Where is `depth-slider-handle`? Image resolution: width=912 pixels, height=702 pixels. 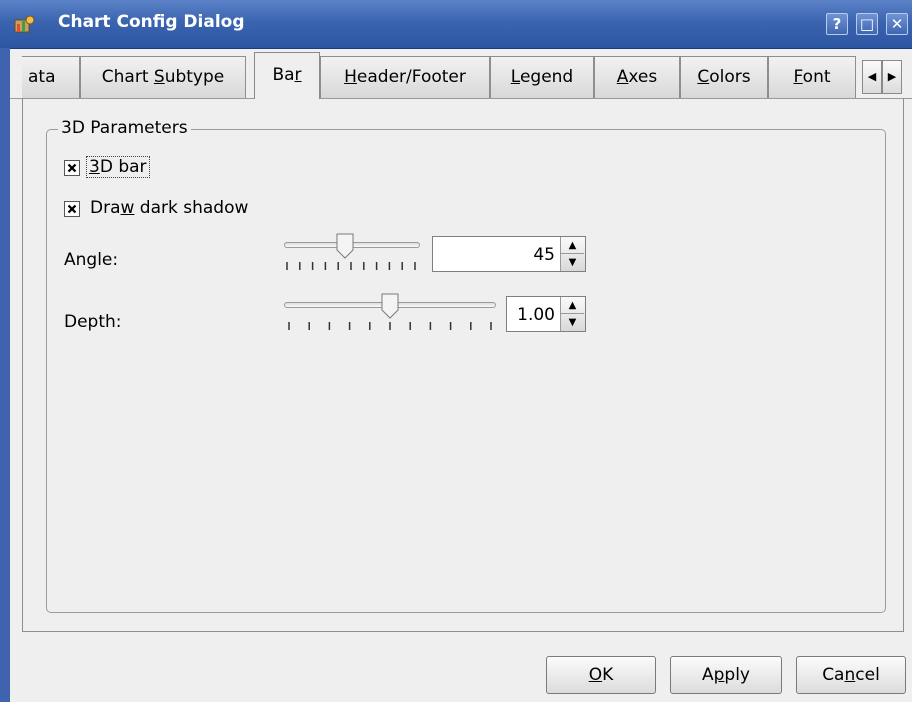
depth-slider-handle is located at coordinates (390, 306).